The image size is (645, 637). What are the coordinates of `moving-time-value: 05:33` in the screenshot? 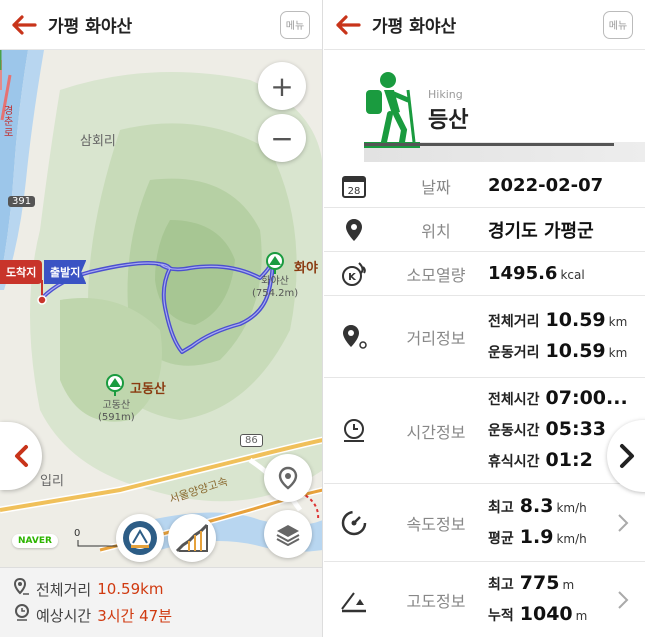 It's located at (576, 429).